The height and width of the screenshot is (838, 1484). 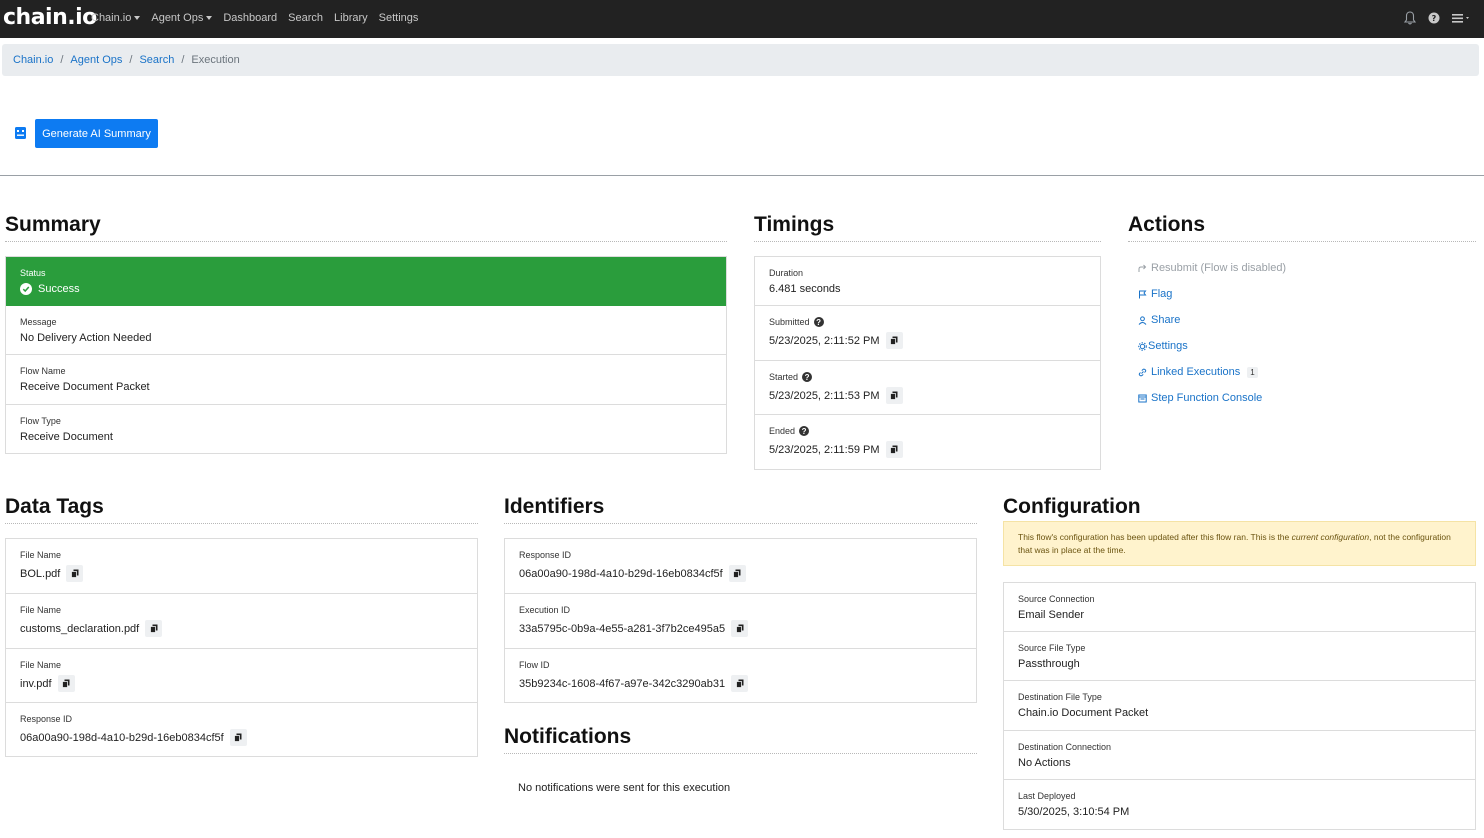 What do you see at coordinates (927, 333) in the screenshot?
I see `timings-row-submitted: Submitted? 5/23/2025, 2:11:52 PM` at bounding box center [927, 333].